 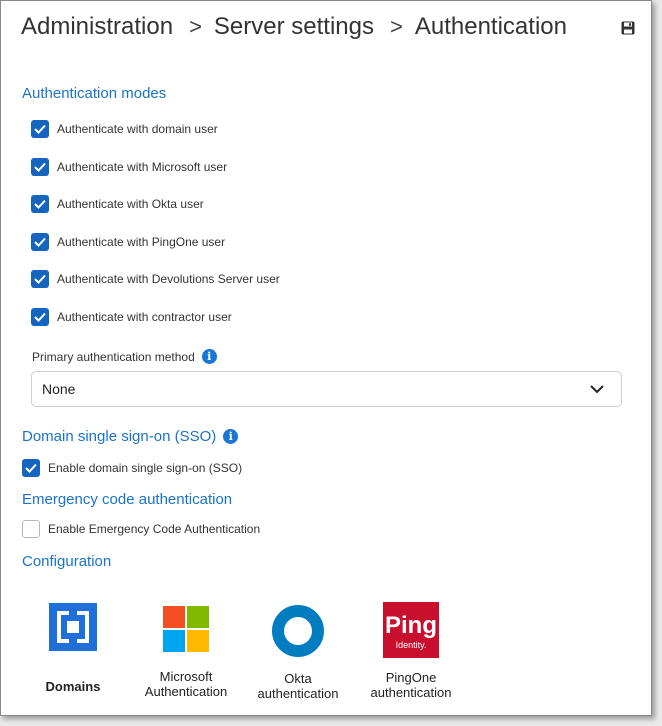 I want to click on tile-microsoft: Microsoft Authentication, so click(x=186, y=652).